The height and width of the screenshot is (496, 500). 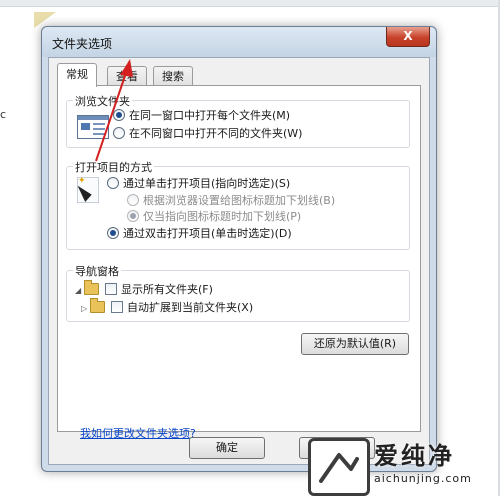 I want to click on nav-auto-expand-row: ▷ 自动扩展到当前文件夹(X), so click(x=167, y=306).